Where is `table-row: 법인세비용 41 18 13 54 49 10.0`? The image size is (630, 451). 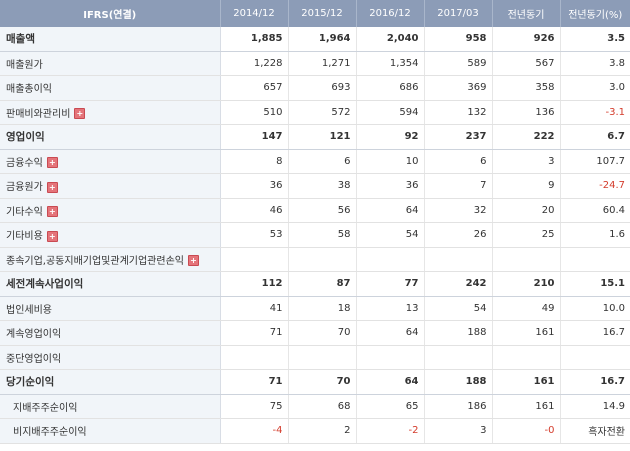
table-row: 법인세비용 41 18 13 54 49 10.0 is located at coordinates (315, 308).